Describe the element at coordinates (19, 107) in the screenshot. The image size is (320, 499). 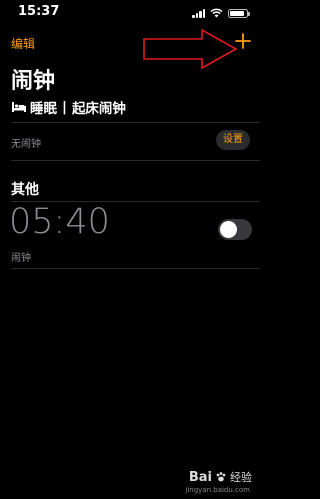
I see `bed-icon` at that location.